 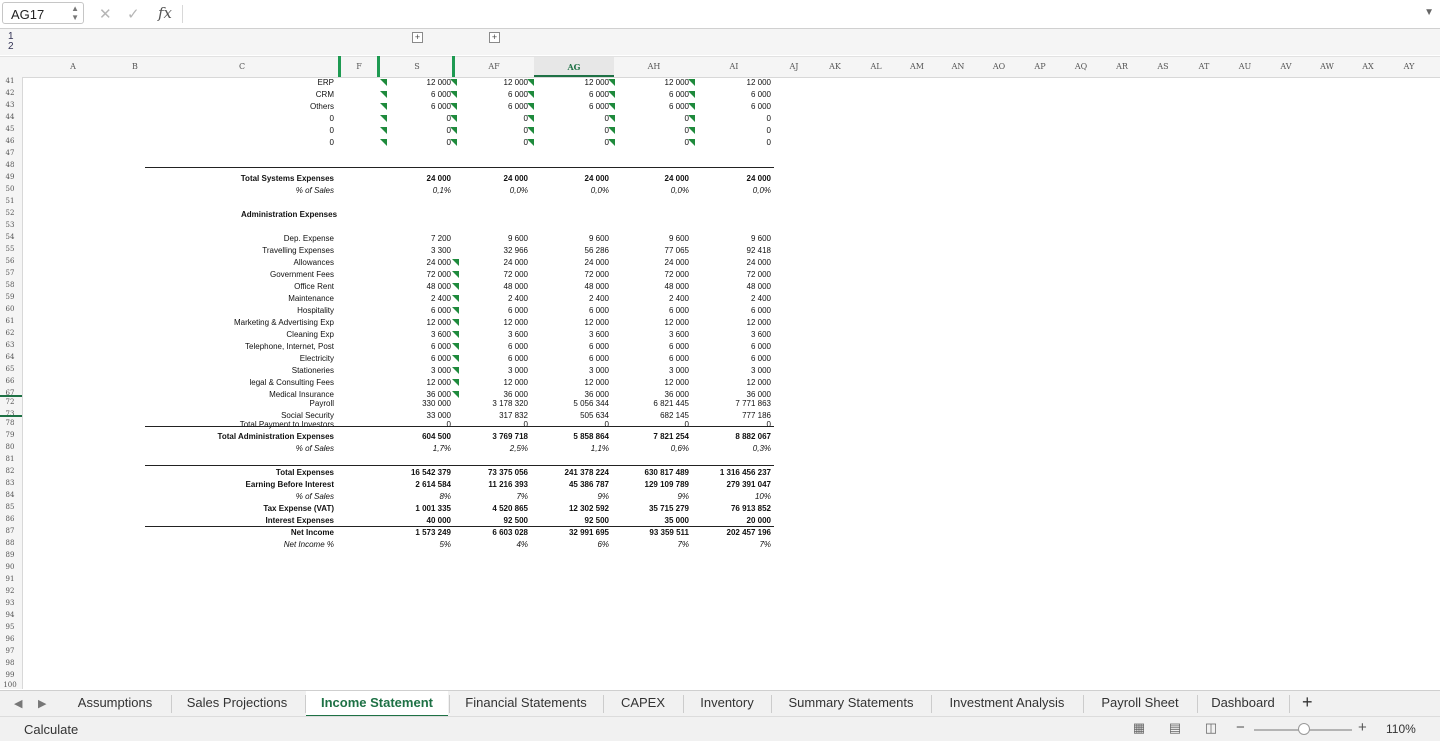 What do you see at coordinates (10, 201) in the screenshot?
I see `row-number: 51` at bounding box center [10, 201].